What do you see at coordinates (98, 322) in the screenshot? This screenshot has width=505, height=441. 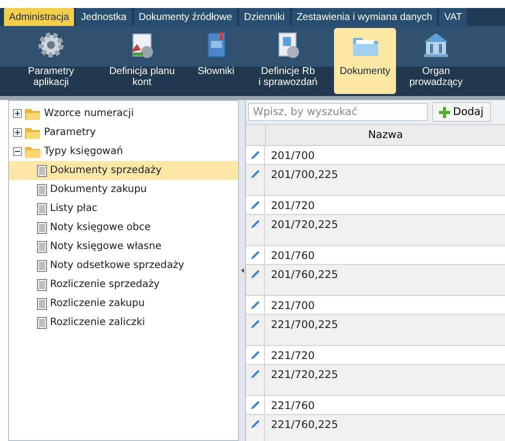 I see `tree-item-label: Rozliczenie zaliczki` at bounding box center [98, 322].